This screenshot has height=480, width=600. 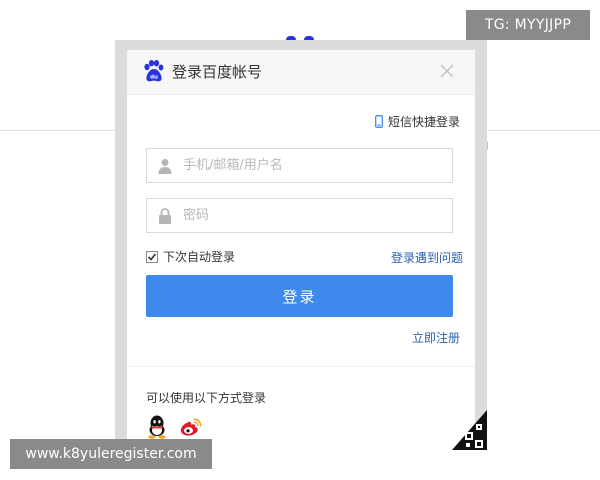 I want to click on username-field, so click(x=299, y=165).